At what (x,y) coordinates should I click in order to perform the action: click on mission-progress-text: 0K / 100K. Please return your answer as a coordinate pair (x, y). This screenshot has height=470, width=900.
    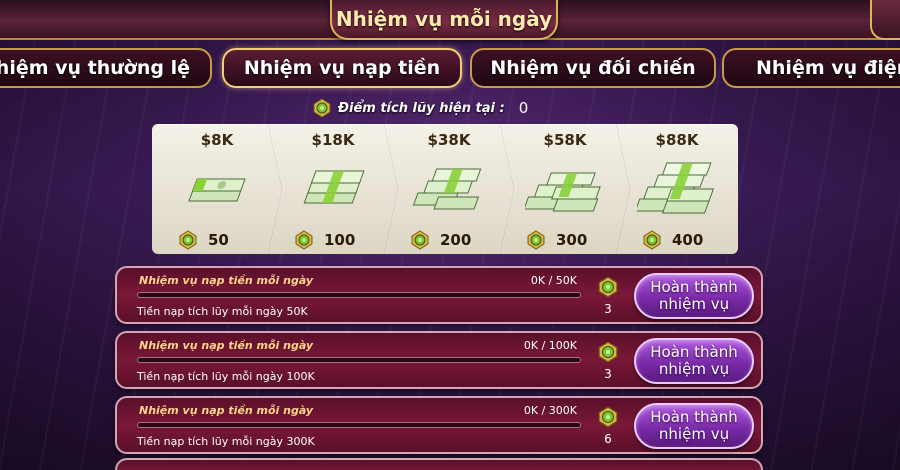
    Looking at the image, I should click on (550, 345).